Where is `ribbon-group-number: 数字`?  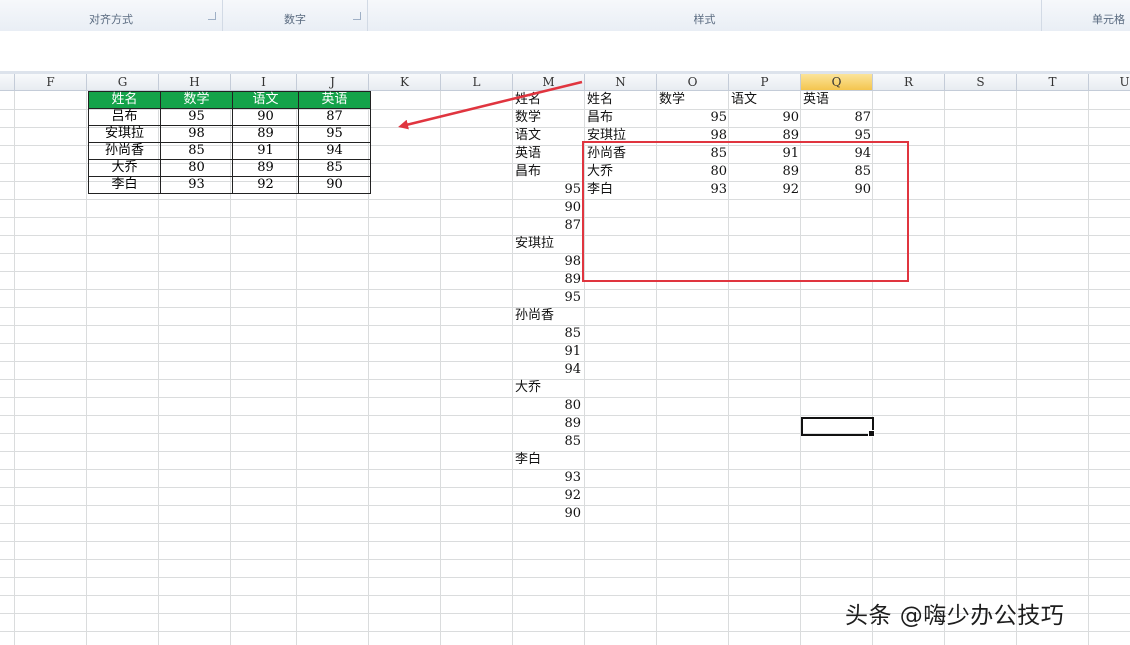 ribbon-group-number: 数字 is located at coordinates (295, 15).